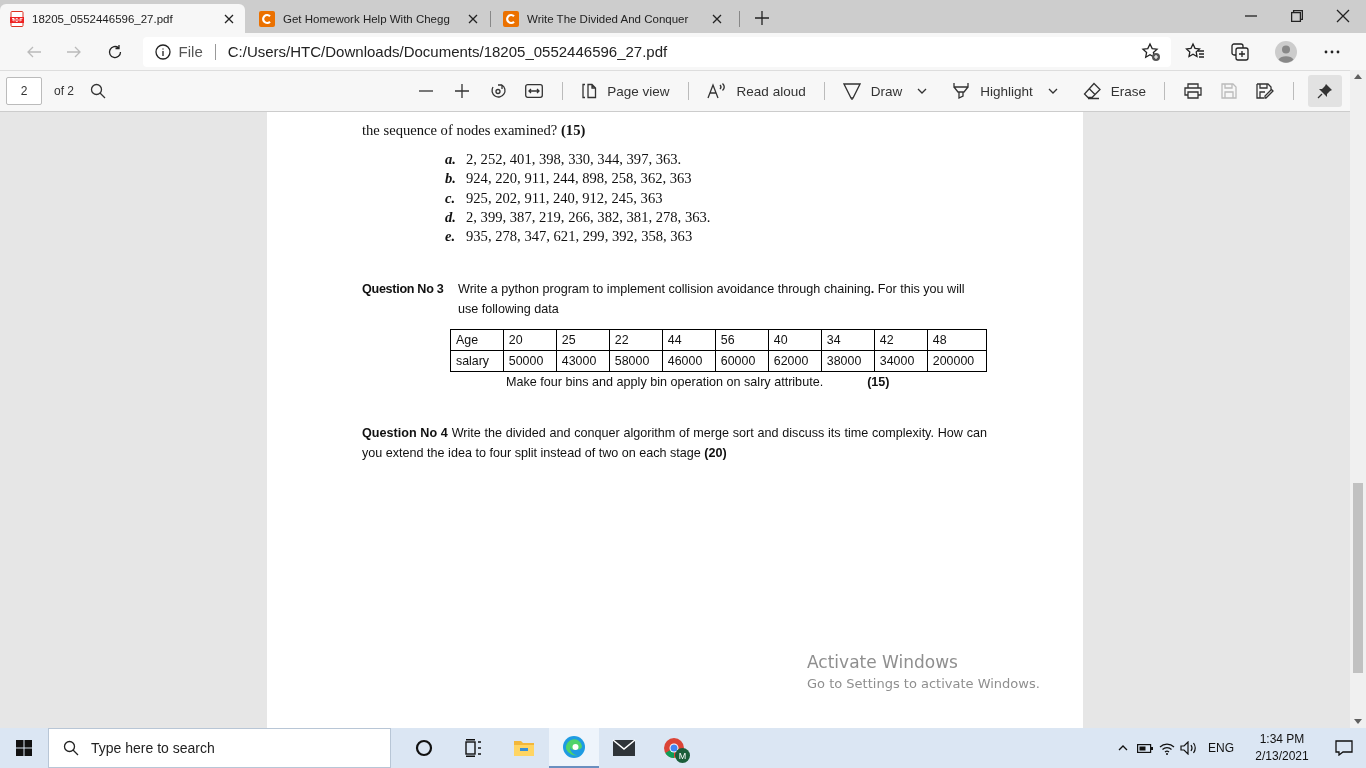  I want to click on battery-icon, so click(1145, 748).